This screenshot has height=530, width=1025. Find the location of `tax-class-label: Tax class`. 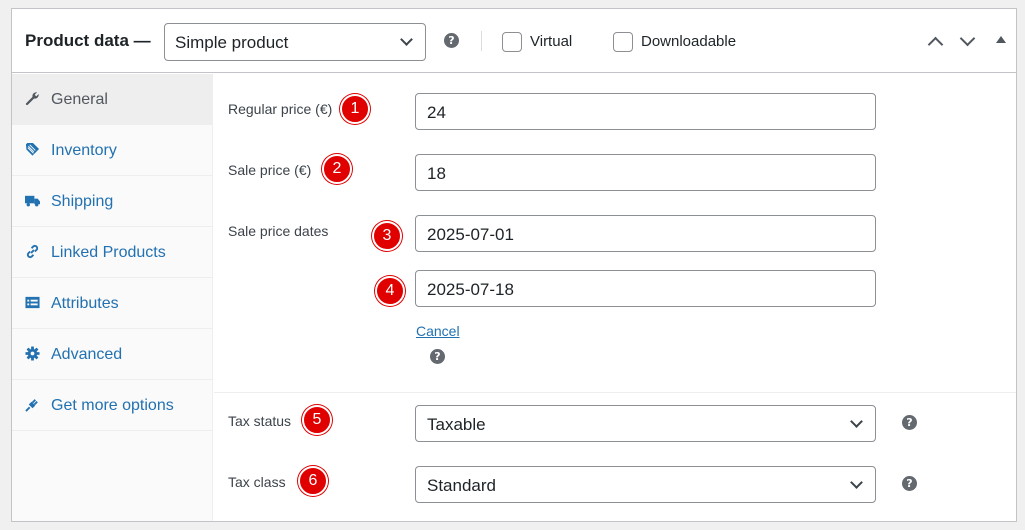

tax-class-label: Tax class is located at coordinates (257, 482).